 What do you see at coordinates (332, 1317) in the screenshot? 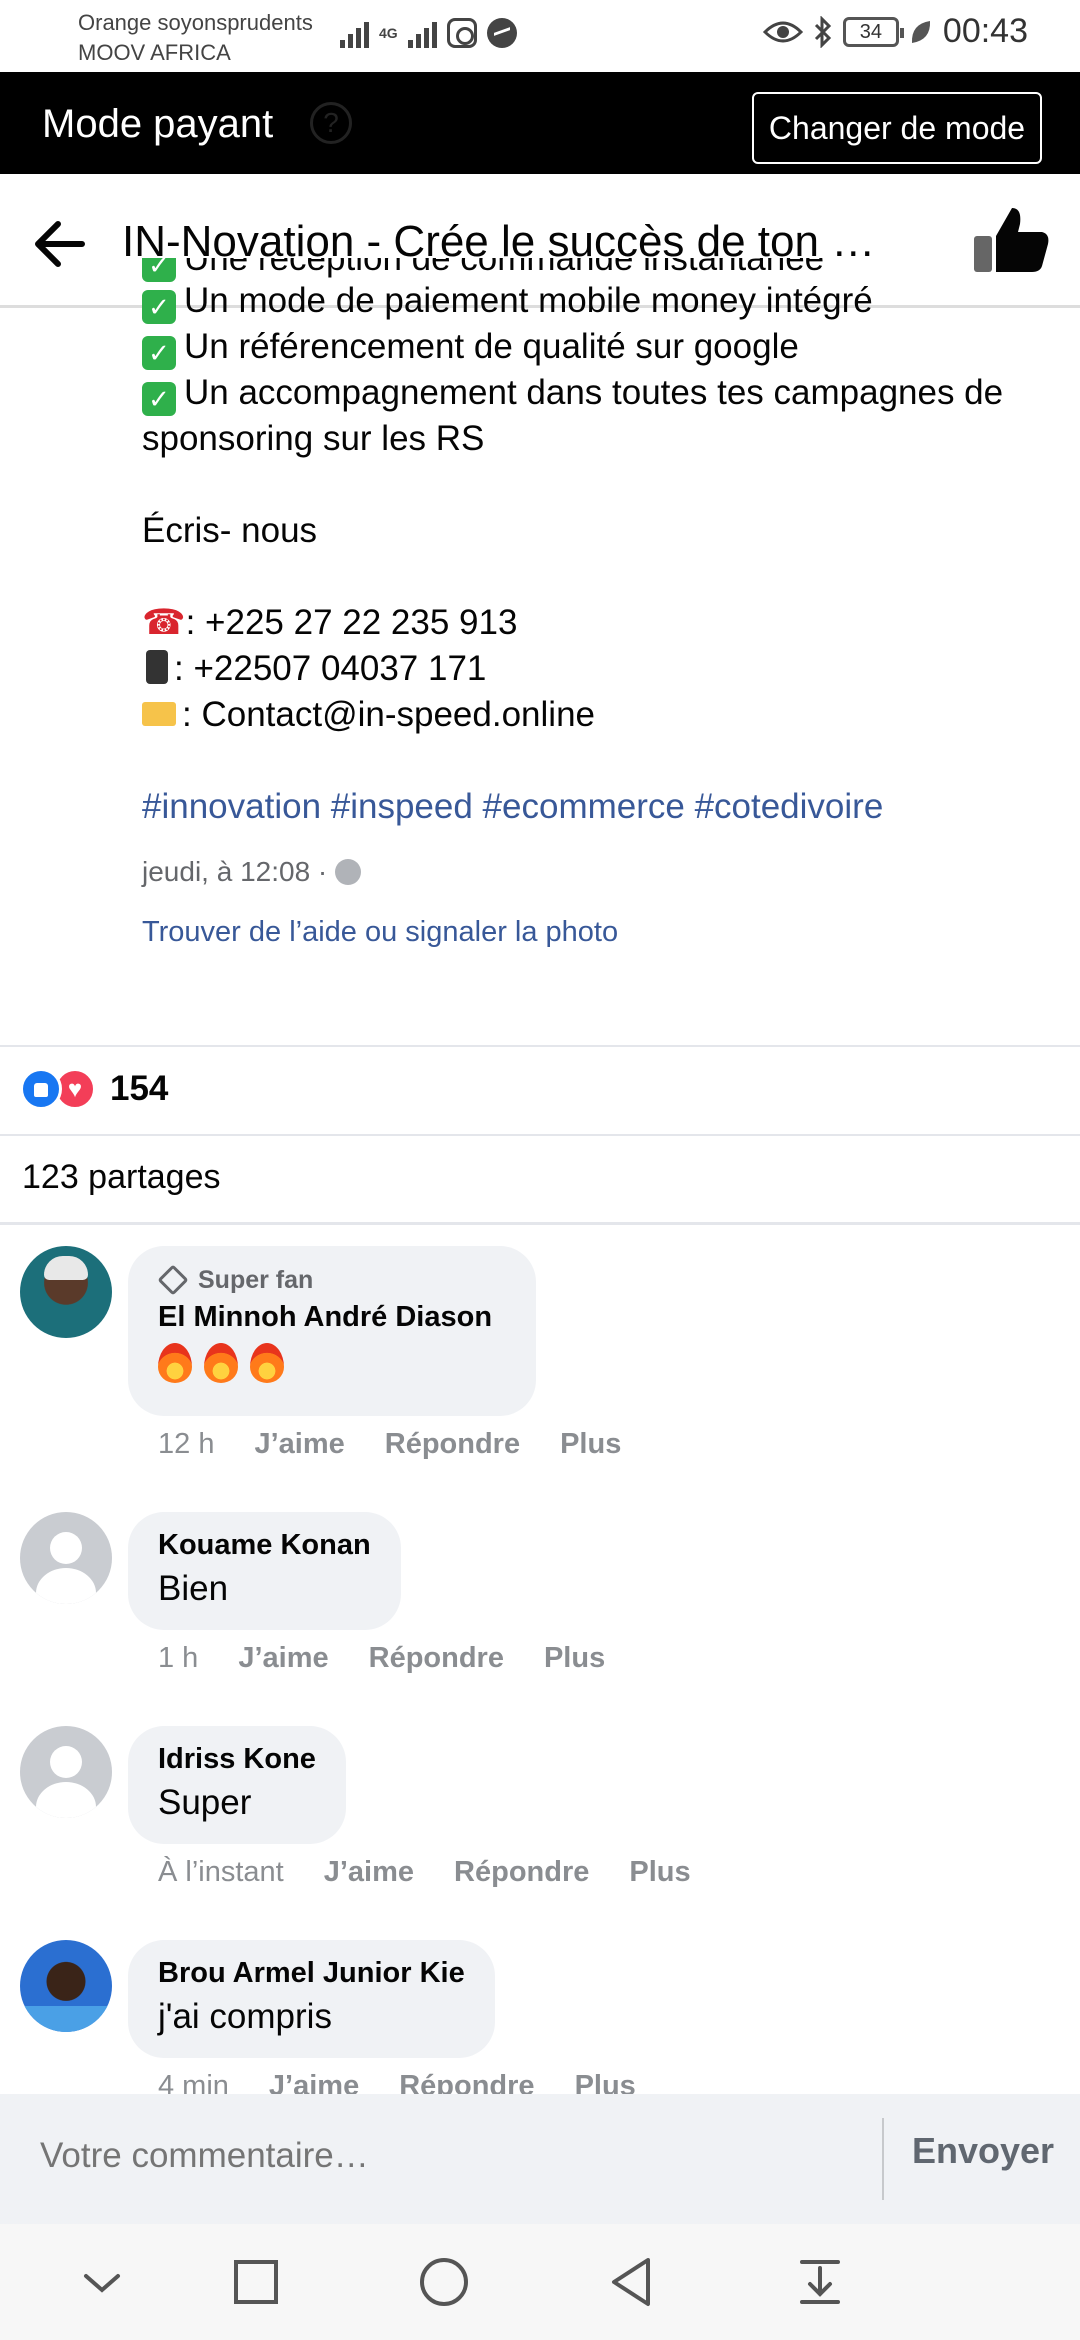
I see `comment-author: El Minnoh André Diason` at bounding box center [332, 1317].